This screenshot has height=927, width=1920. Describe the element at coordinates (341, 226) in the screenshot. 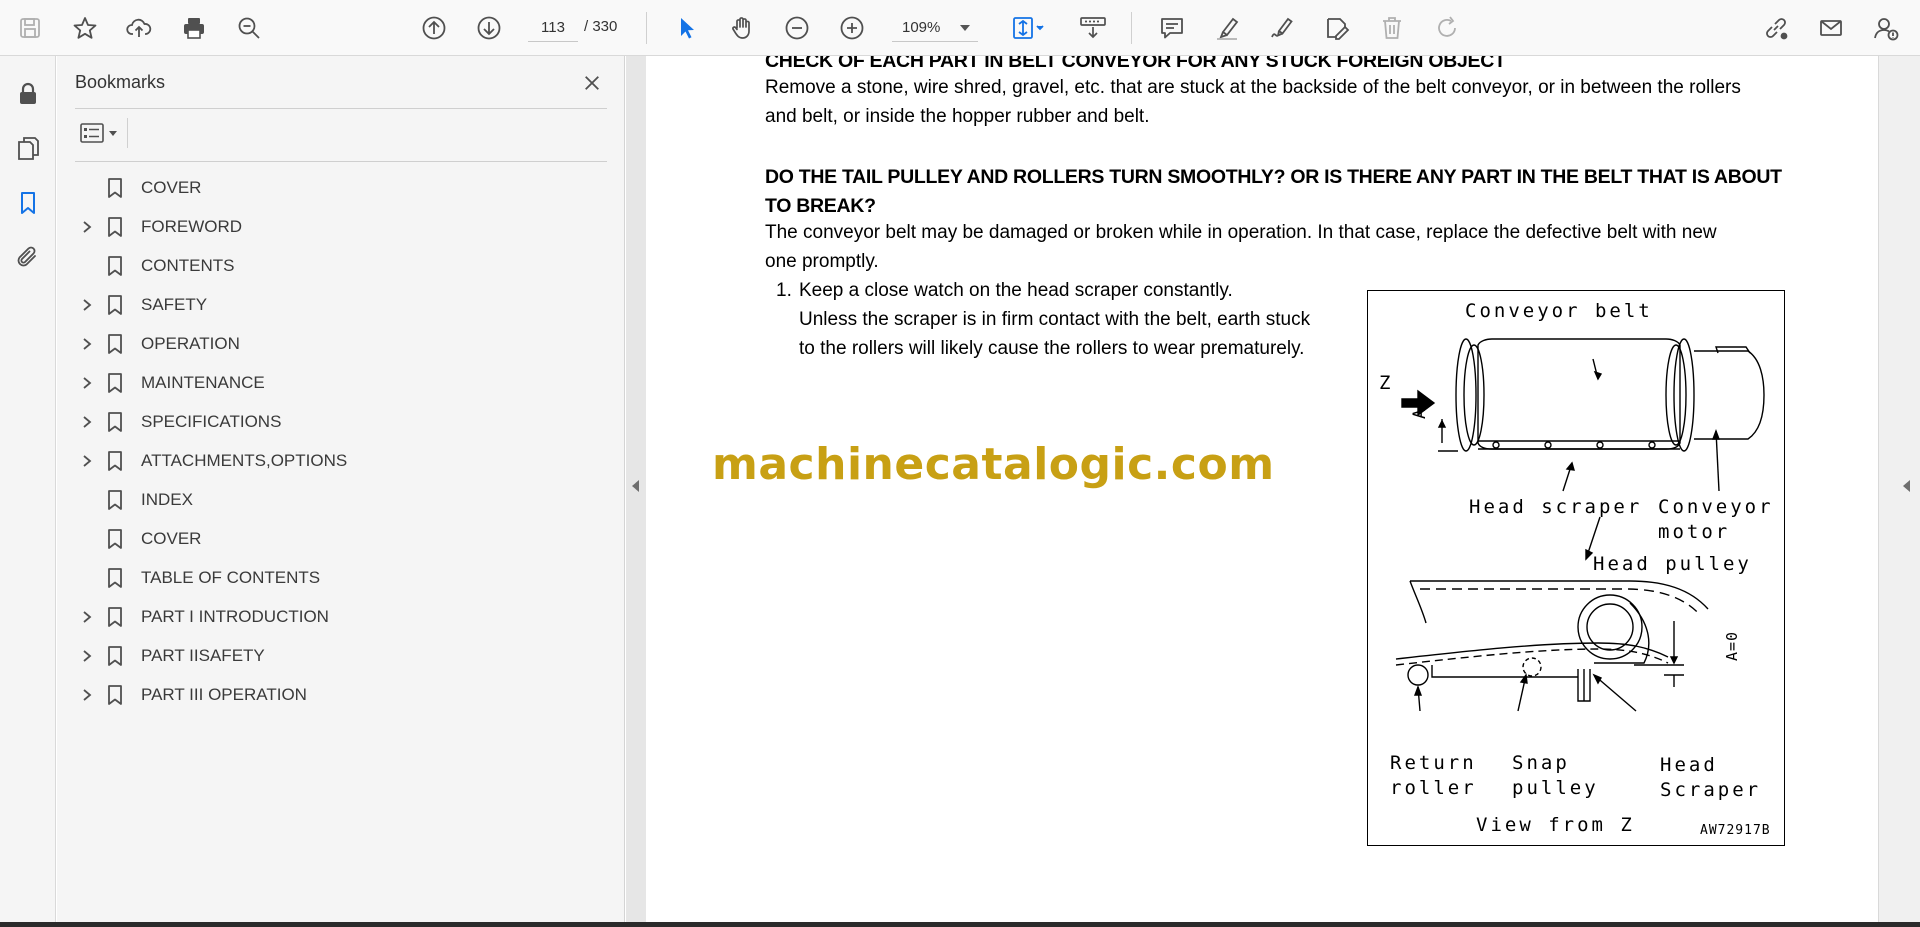

I see `bookmark-item: FOREWORD` at that location.